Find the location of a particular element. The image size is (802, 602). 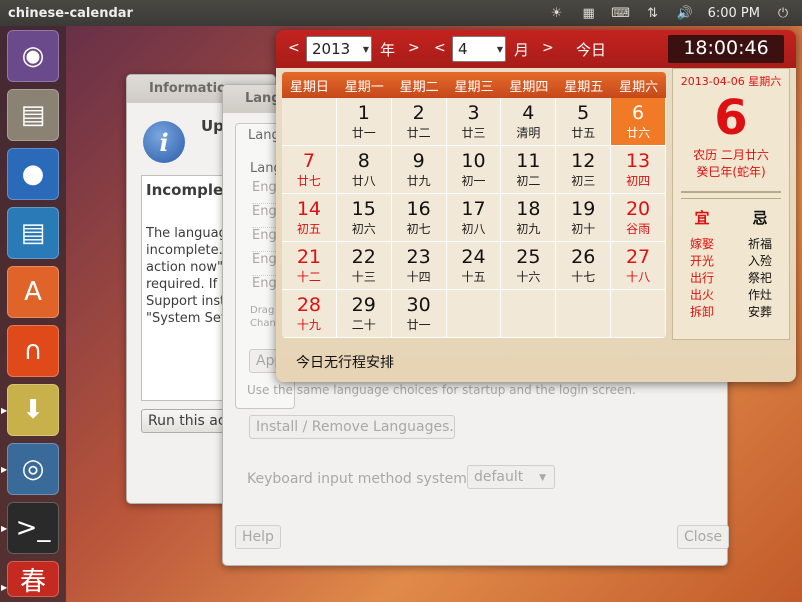

day-cell: 13 初四 is located at coordinates (638, 170).